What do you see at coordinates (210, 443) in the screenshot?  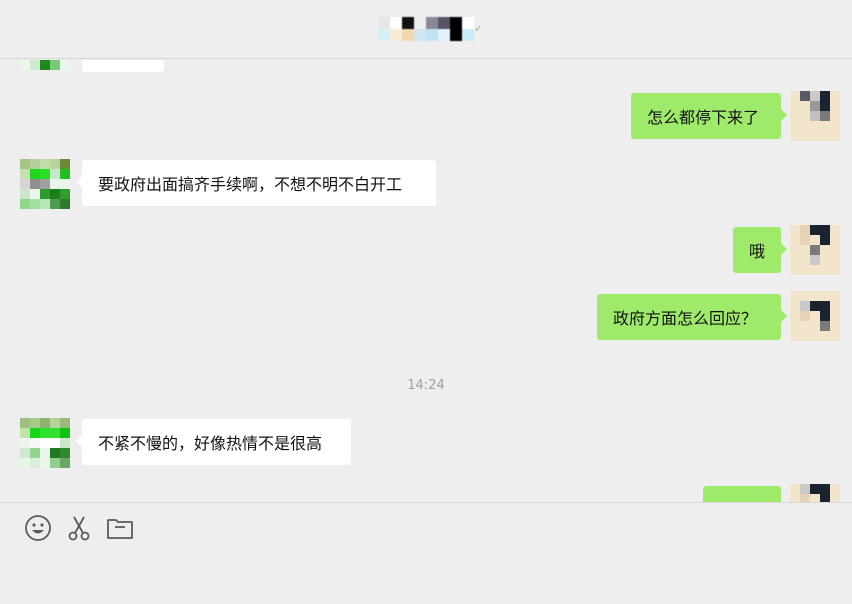 I see `message-text: 不紧不慢的，好像热情不是很高` at bounding box center [210, 443].